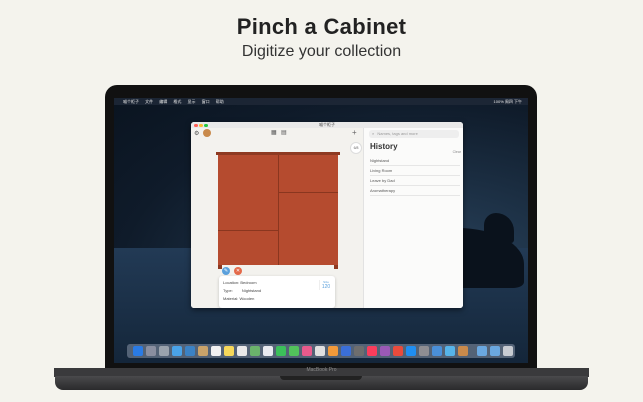 The height and width of the screenshot is (402, 643). I want to click on menu-item: 文件, so click(149, 101).